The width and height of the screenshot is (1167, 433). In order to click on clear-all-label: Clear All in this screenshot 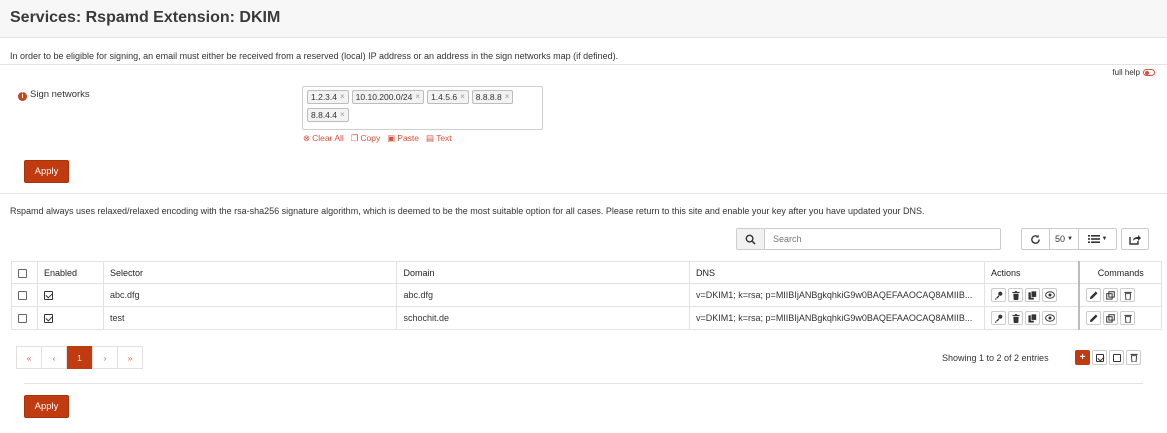, I will do `click(328, 138)`.